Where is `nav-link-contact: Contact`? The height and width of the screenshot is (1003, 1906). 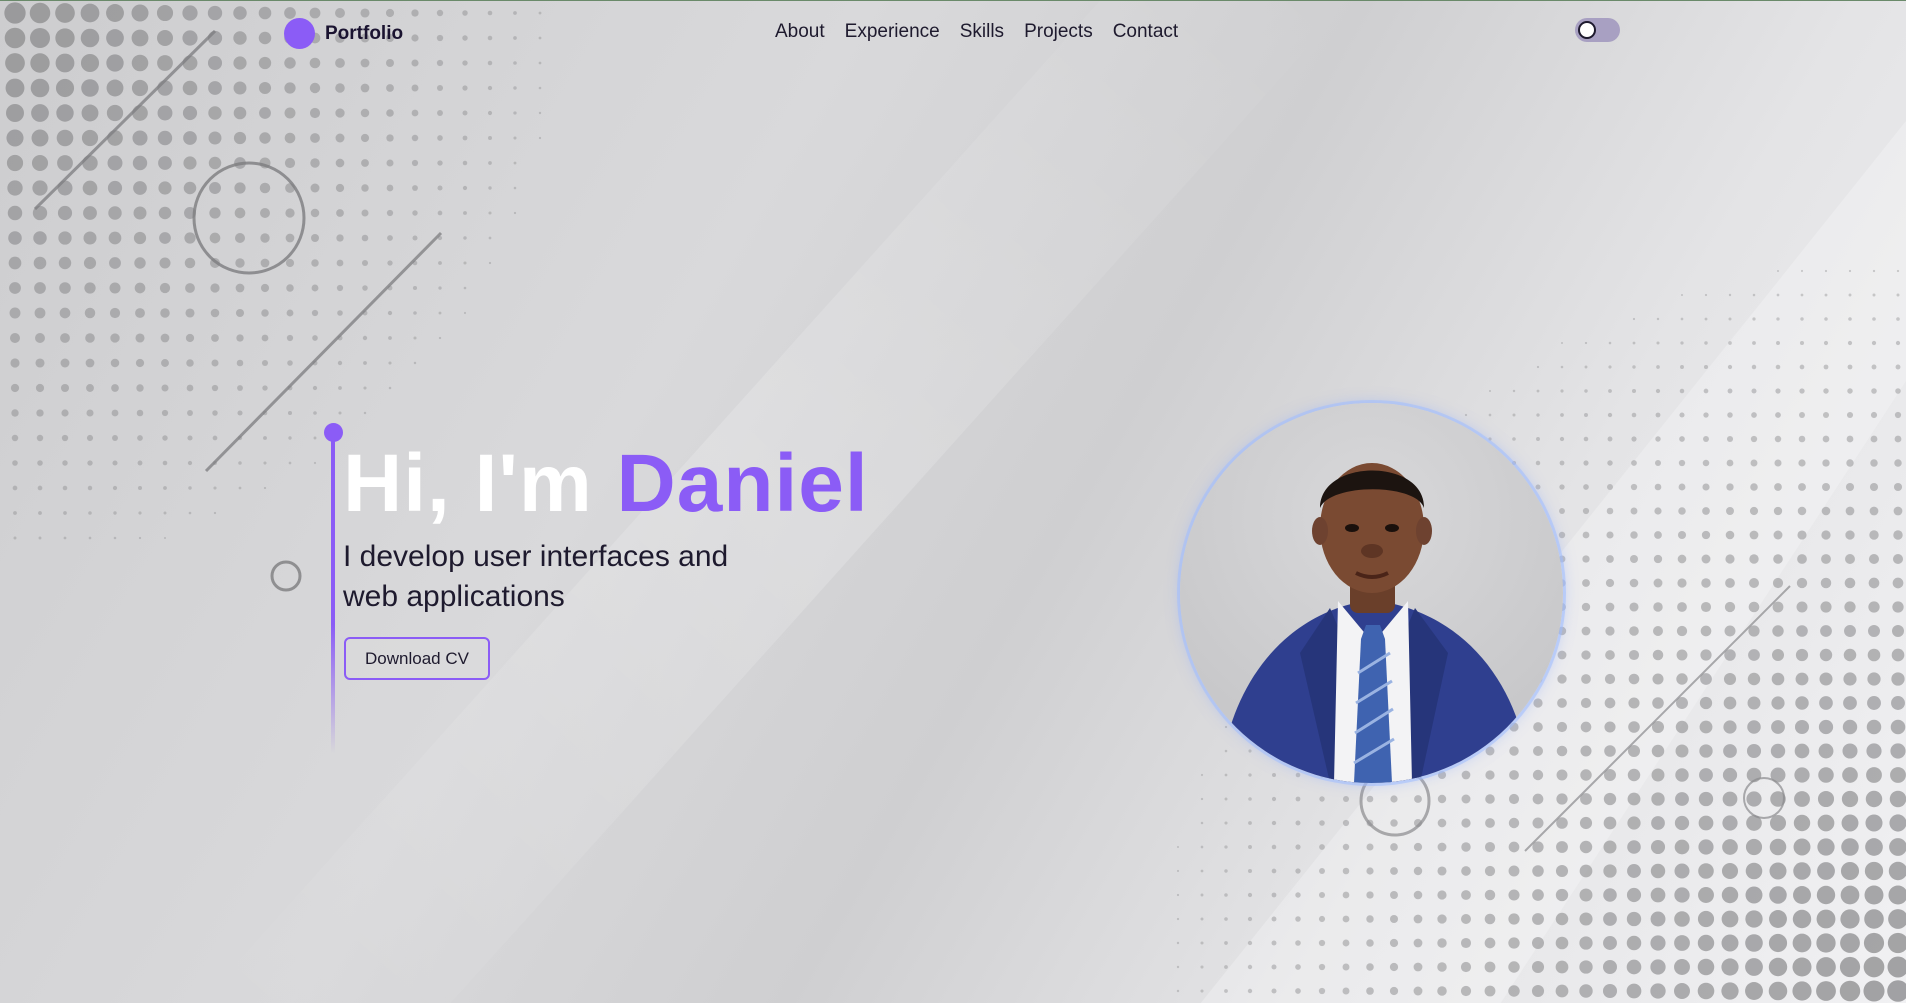 nav-link-contact: Contact is located at coordinates (1145, 32).